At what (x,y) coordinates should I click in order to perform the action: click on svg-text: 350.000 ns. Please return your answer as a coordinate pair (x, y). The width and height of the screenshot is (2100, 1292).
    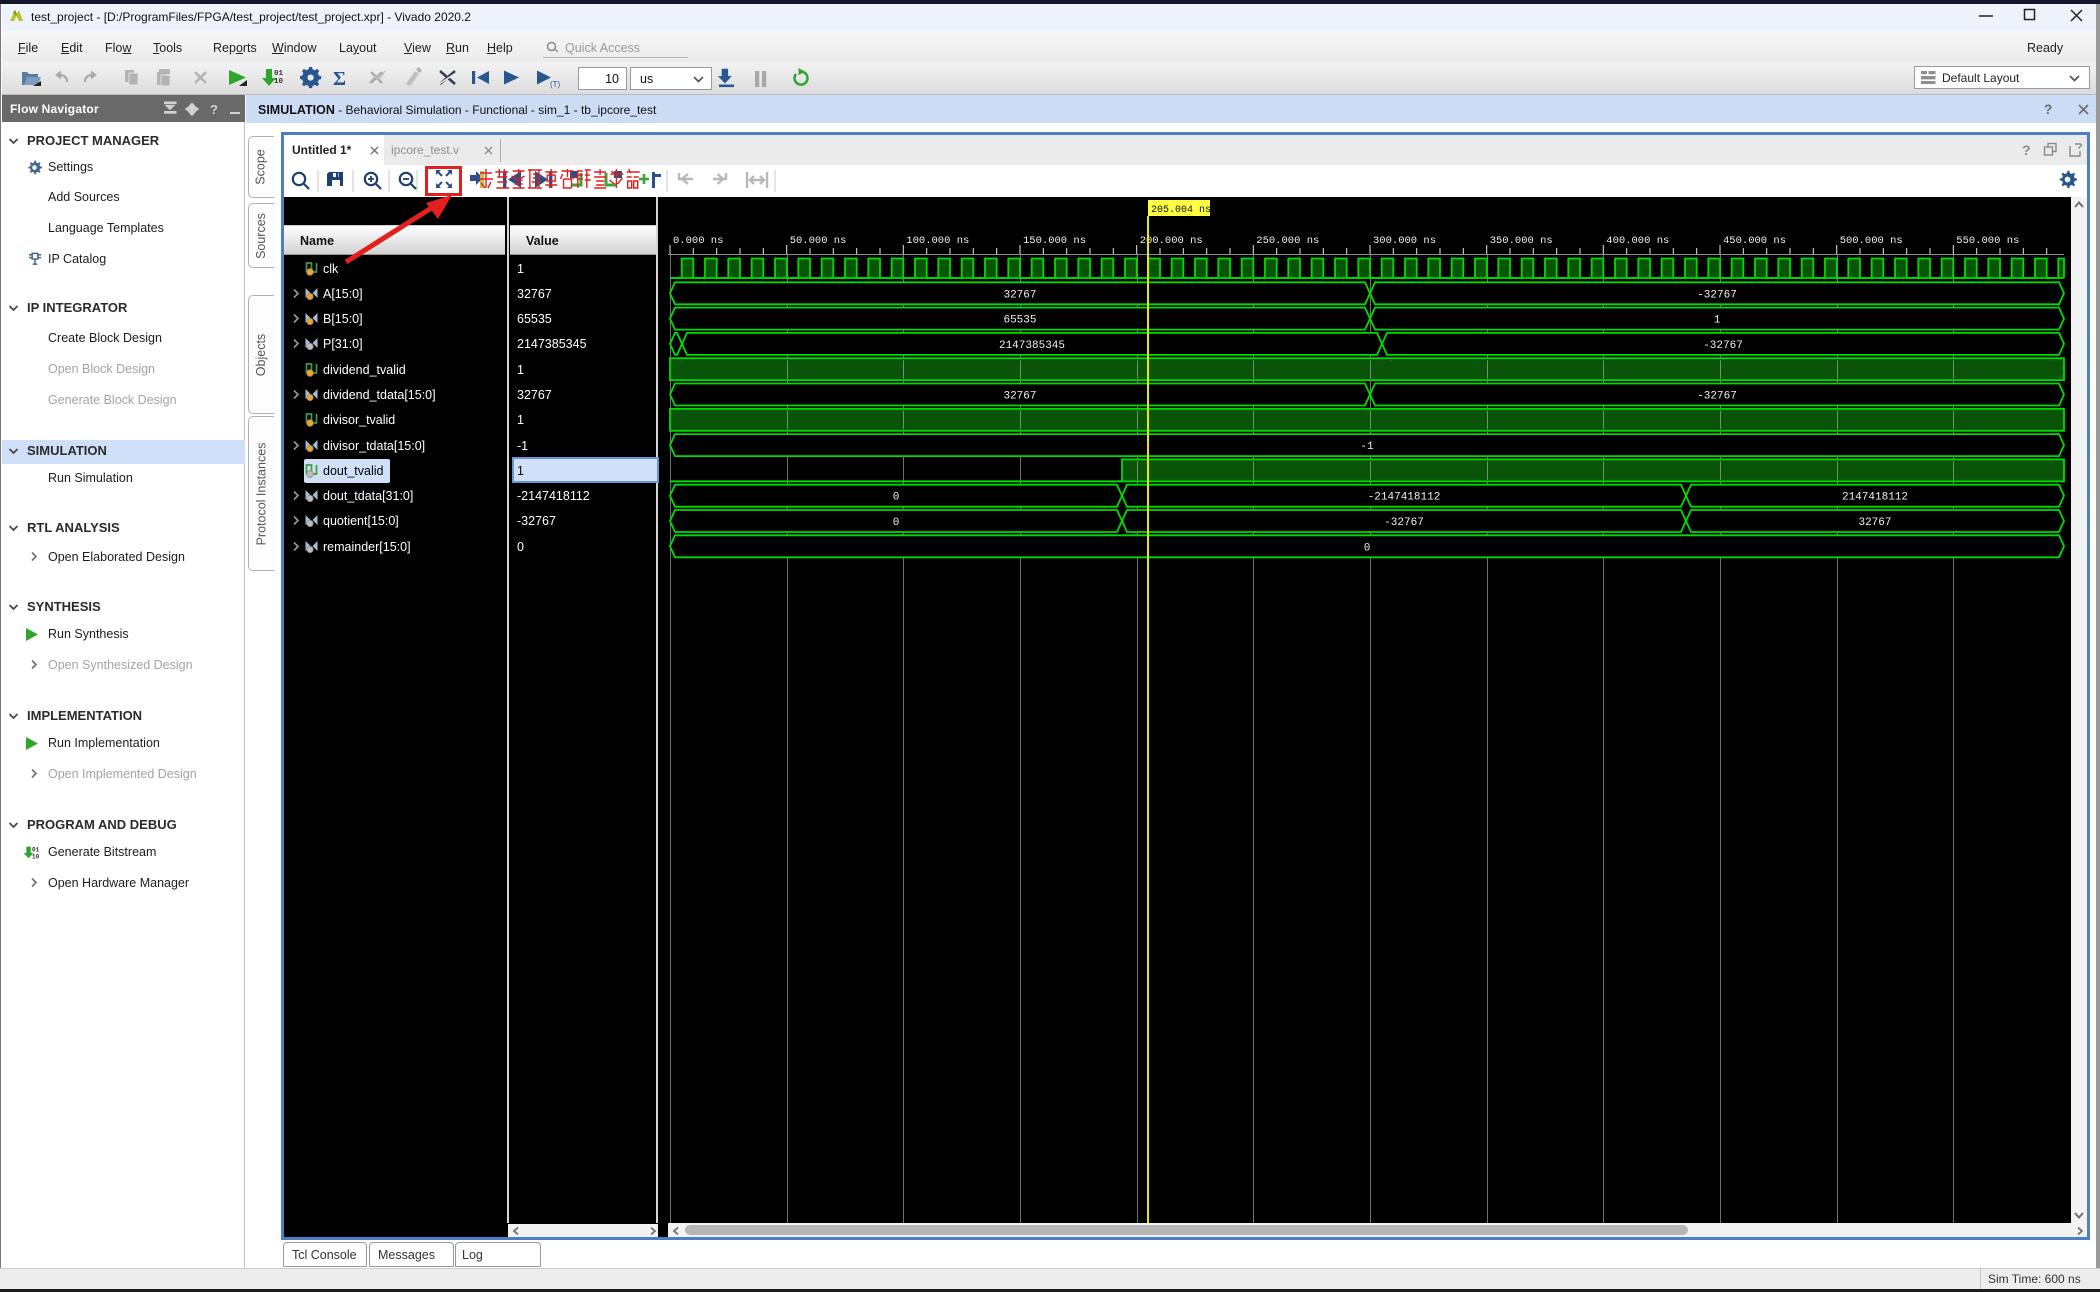
    Looking at the image, I should click on (1521, 241).